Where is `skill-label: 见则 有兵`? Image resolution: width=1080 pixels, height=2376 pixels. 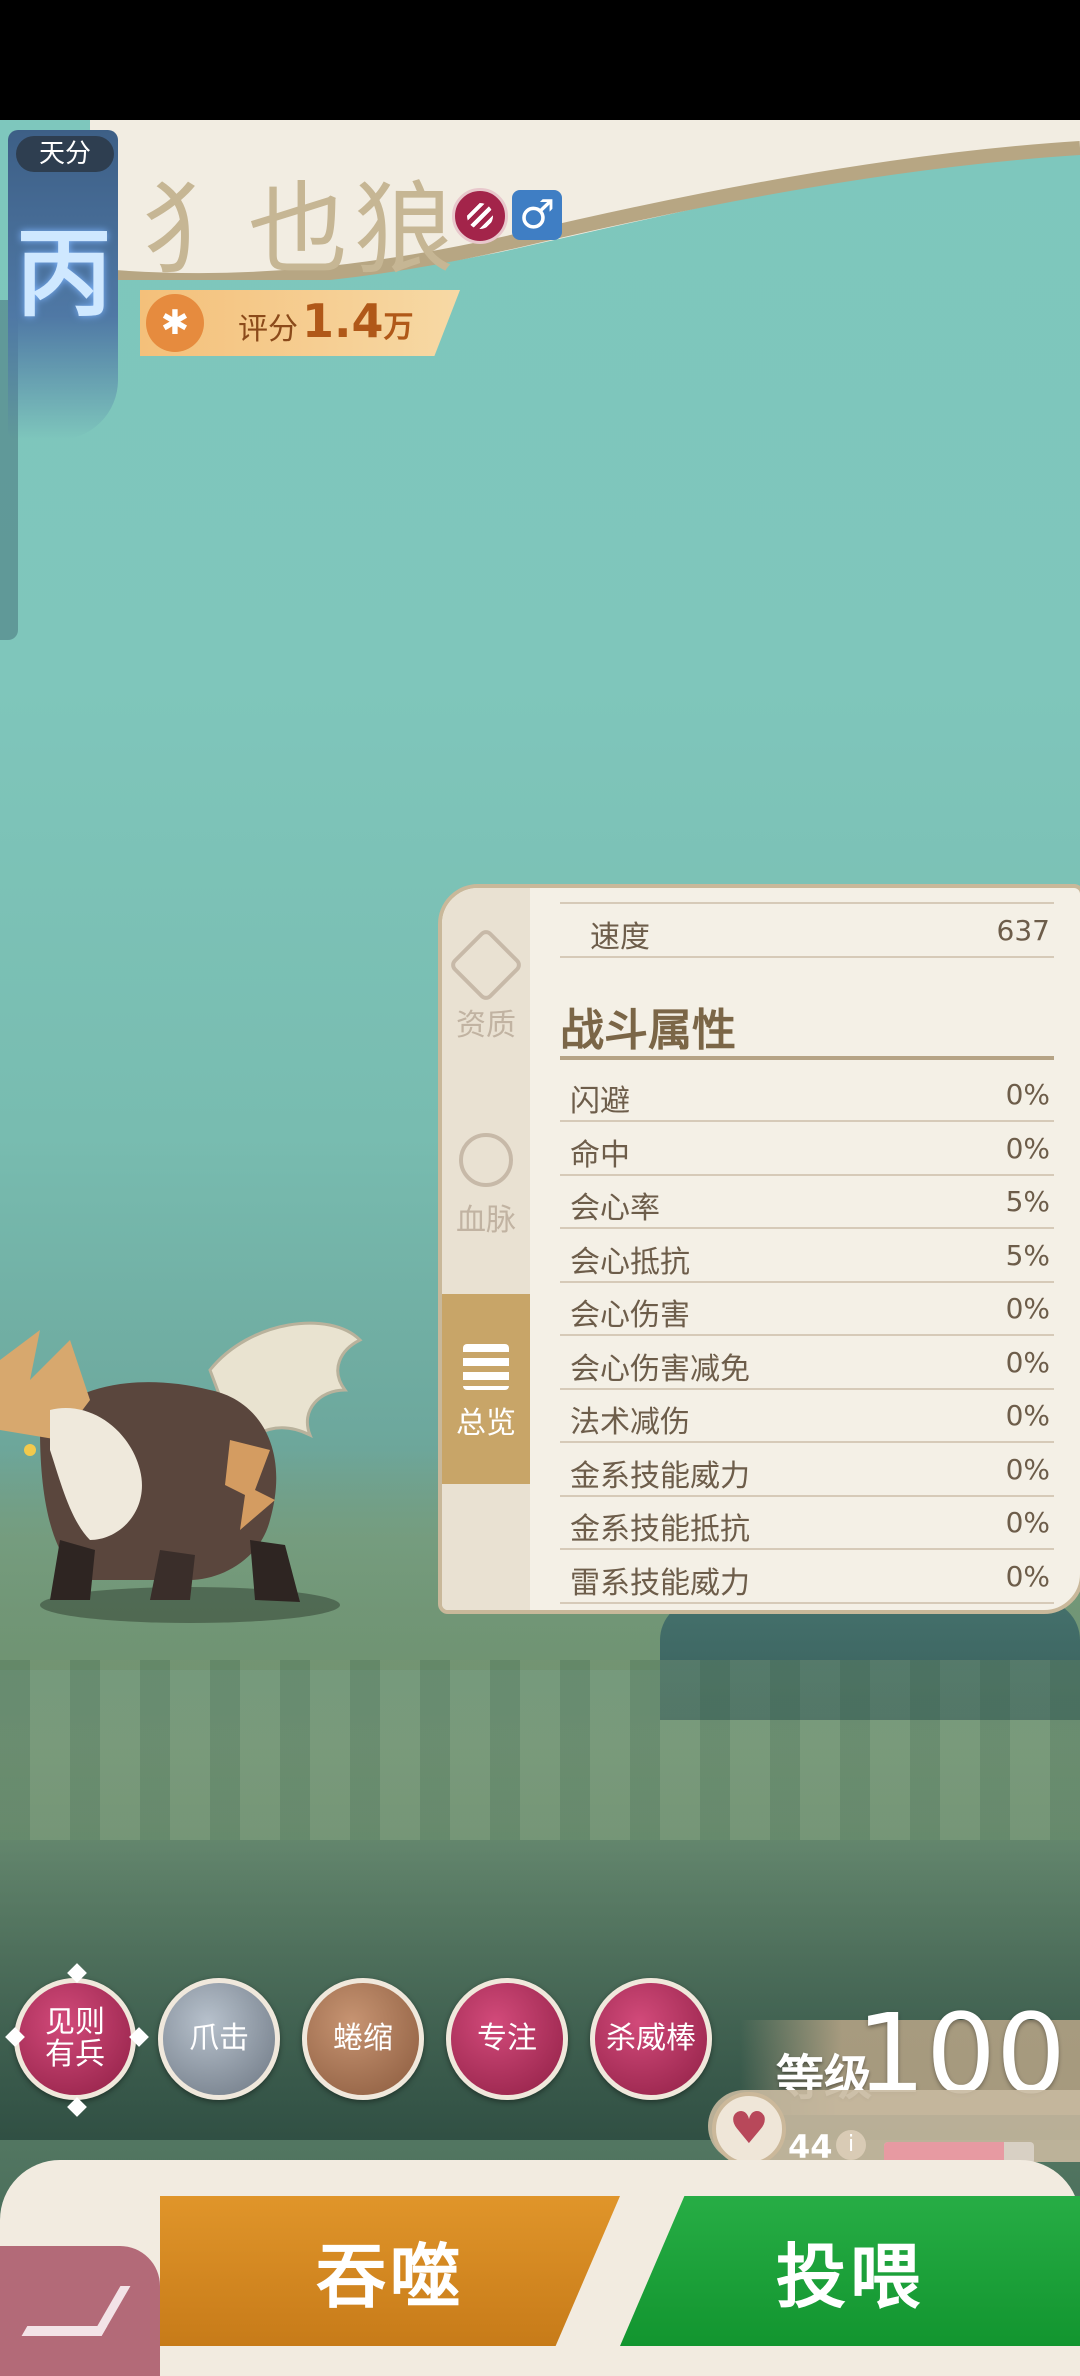
skill-label: 见则 有兵 is located at coordinates (75, 2039).